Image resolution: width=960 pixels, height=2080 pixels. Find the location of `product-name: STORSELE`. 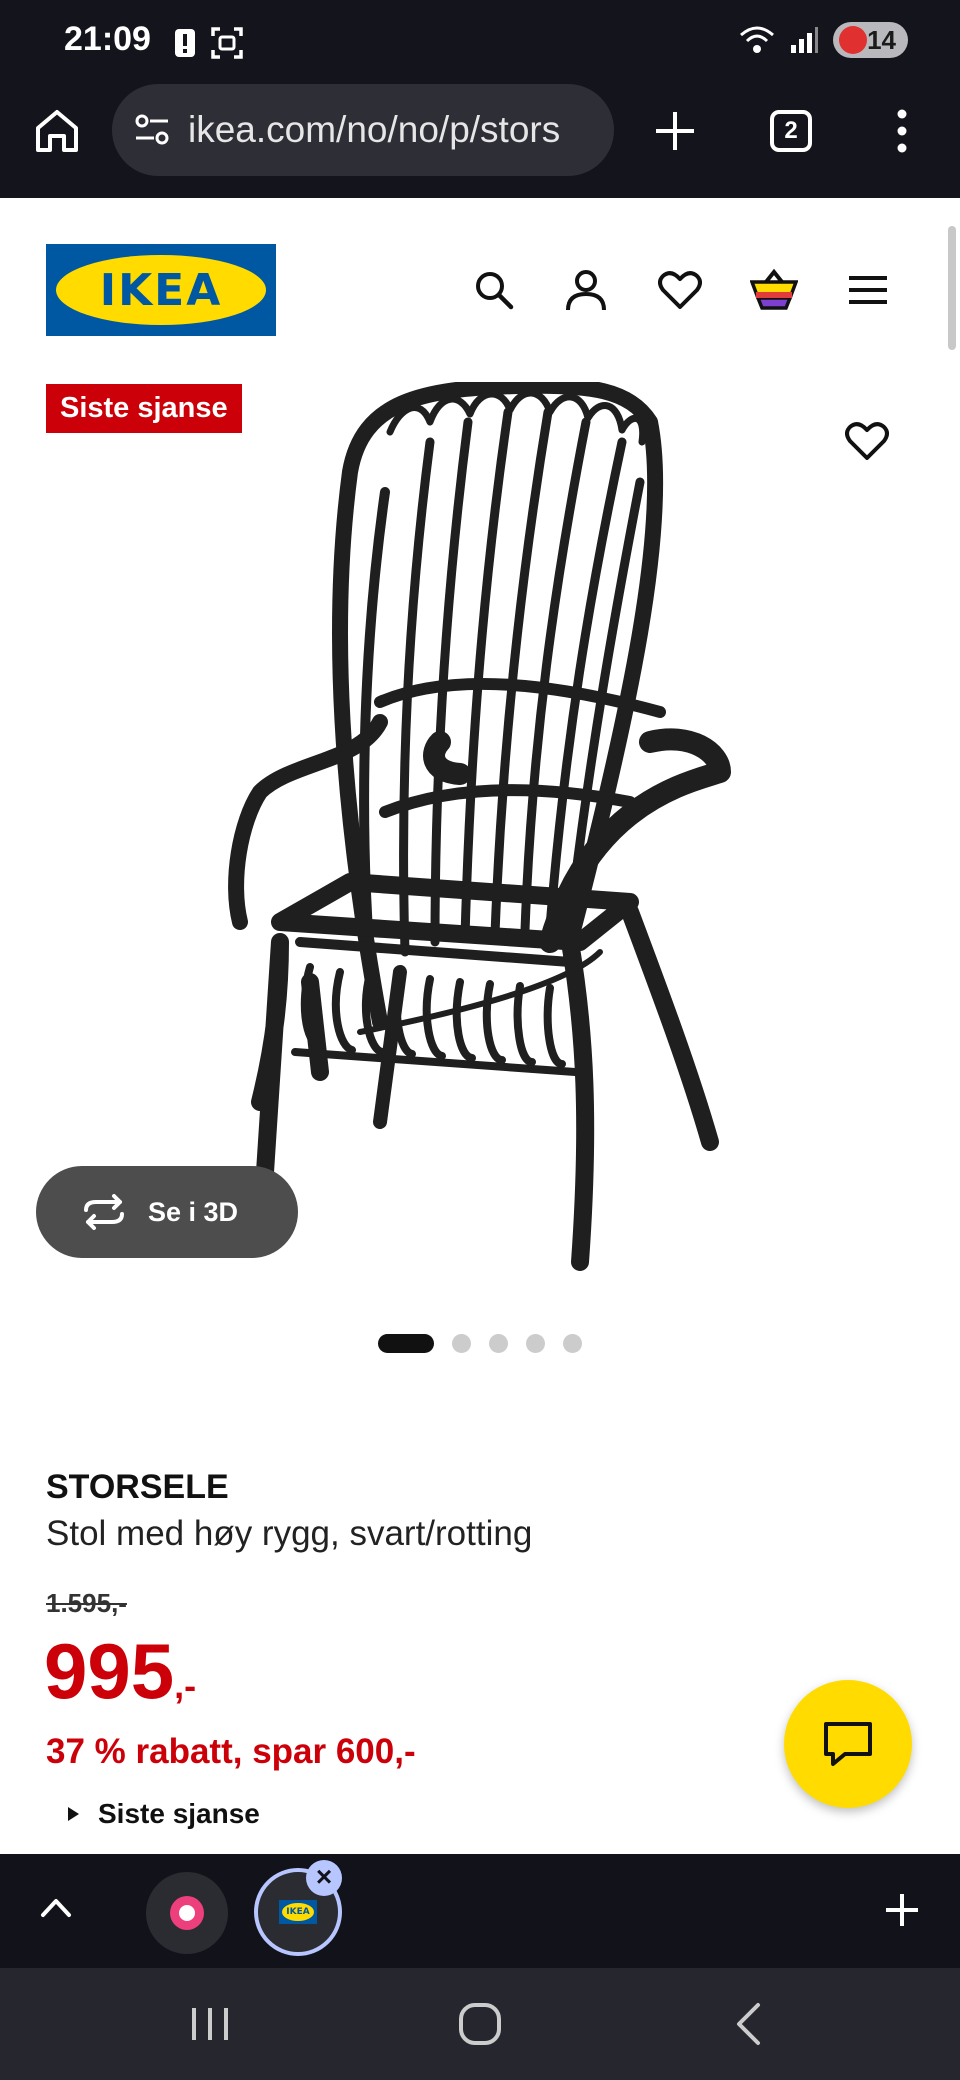

product-name: STORSELE is located at coordinates (137, 1487).